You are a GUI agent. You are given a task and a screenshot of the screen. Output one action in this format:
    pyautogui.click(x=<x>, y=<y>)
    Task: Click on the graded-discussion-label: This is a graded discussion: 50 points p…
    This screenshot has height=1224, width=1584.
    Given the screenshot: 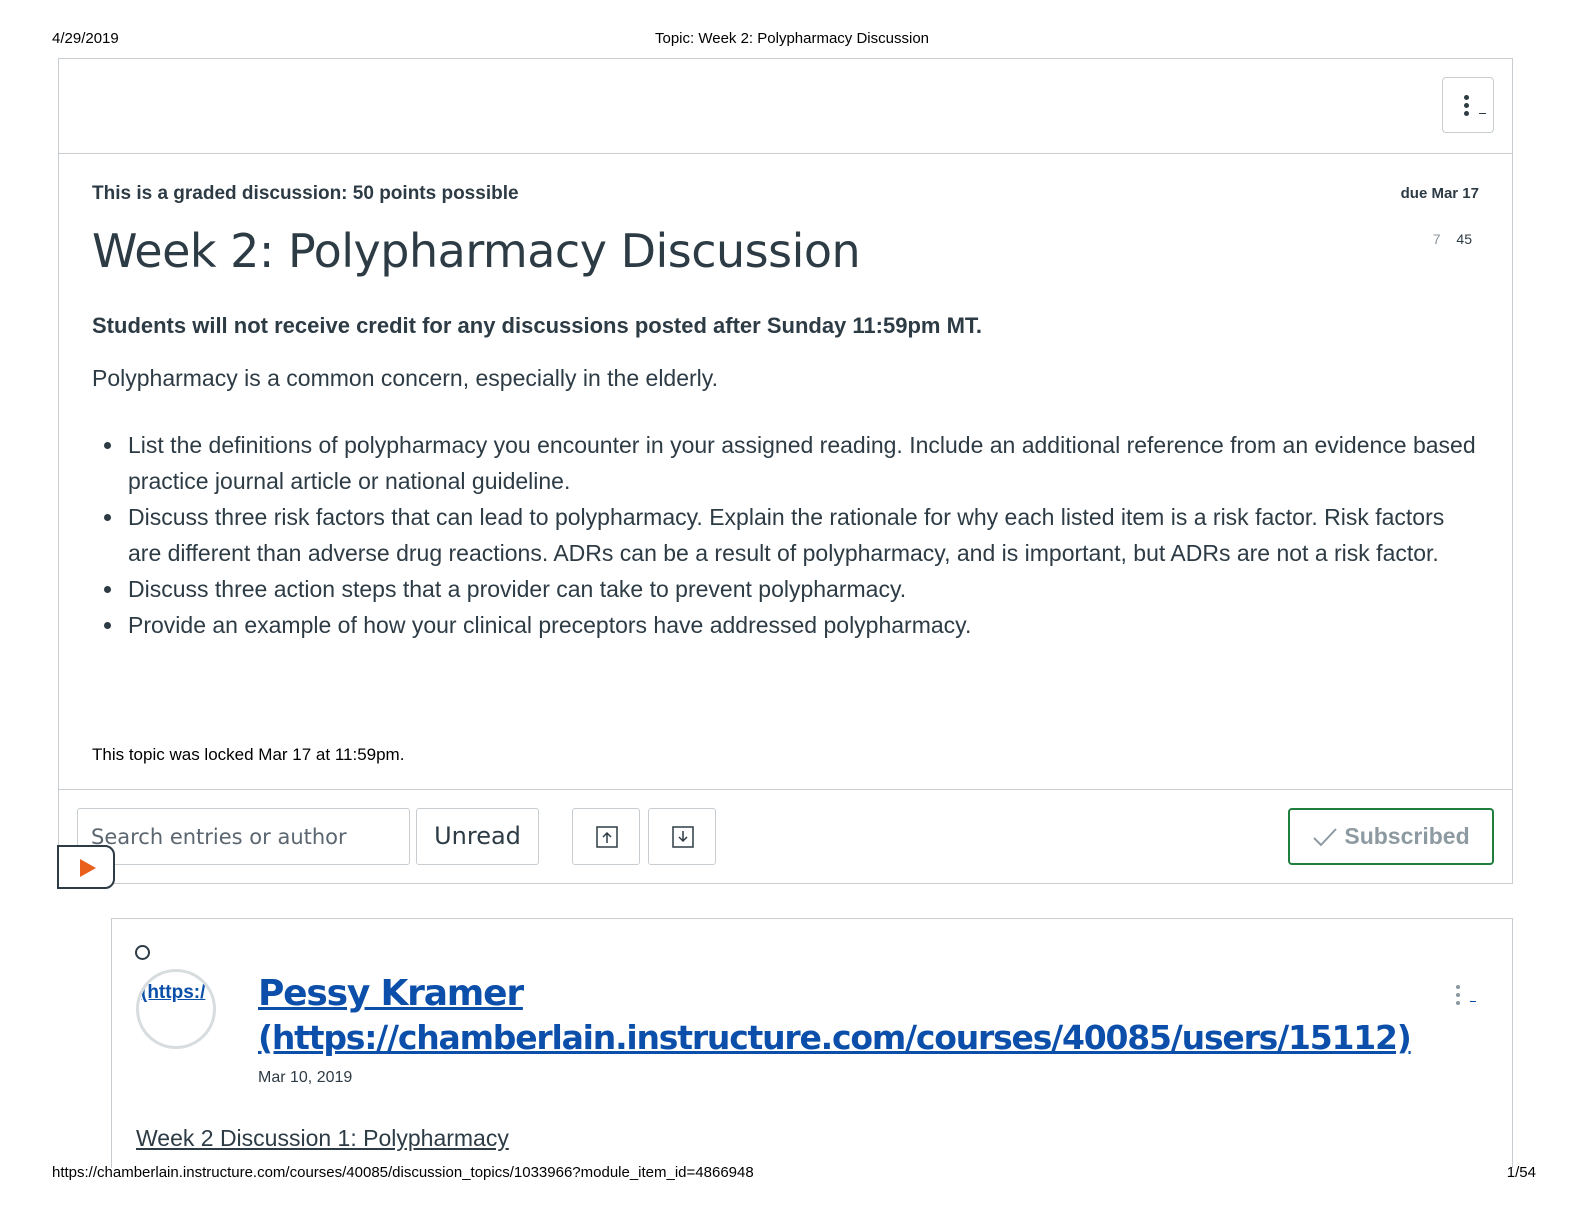 What is the action you would take?
    pyautogui.click(x=305, y=193)
    